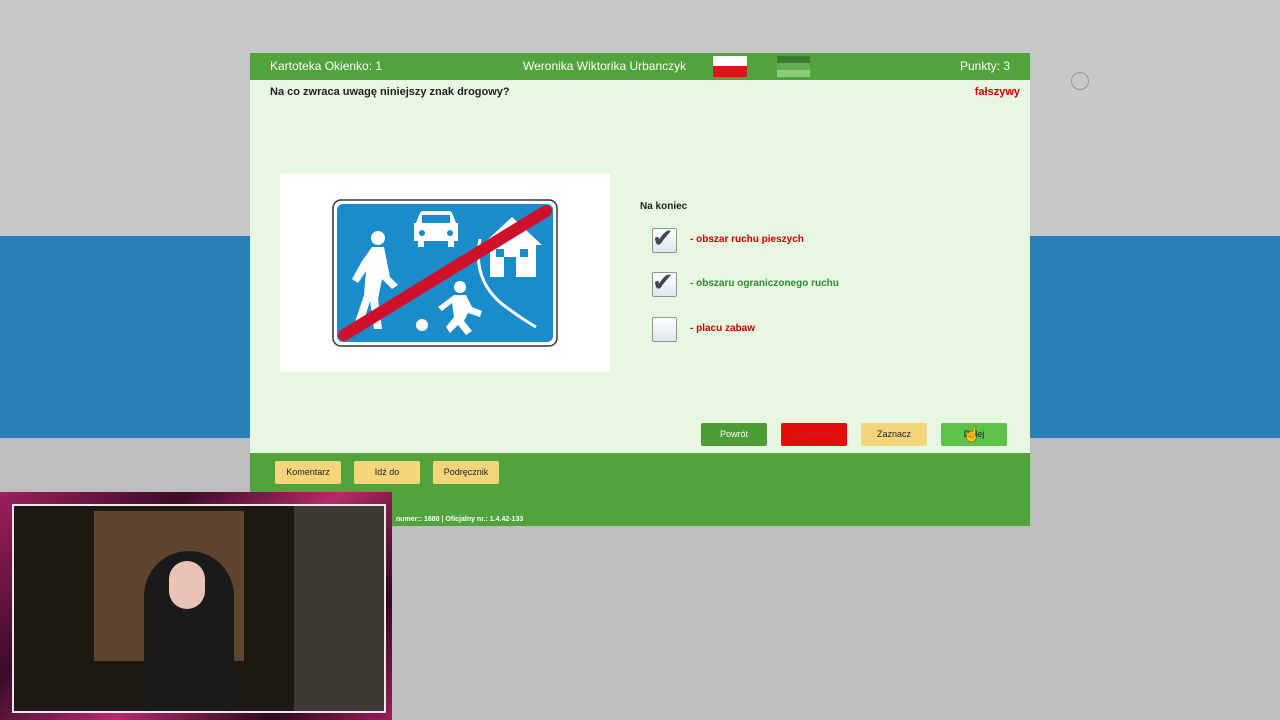  What do you see at coordinates (664, 206) in the screenshot?
I see `answers-title: Na koniec` at bounding box center [664, 206].